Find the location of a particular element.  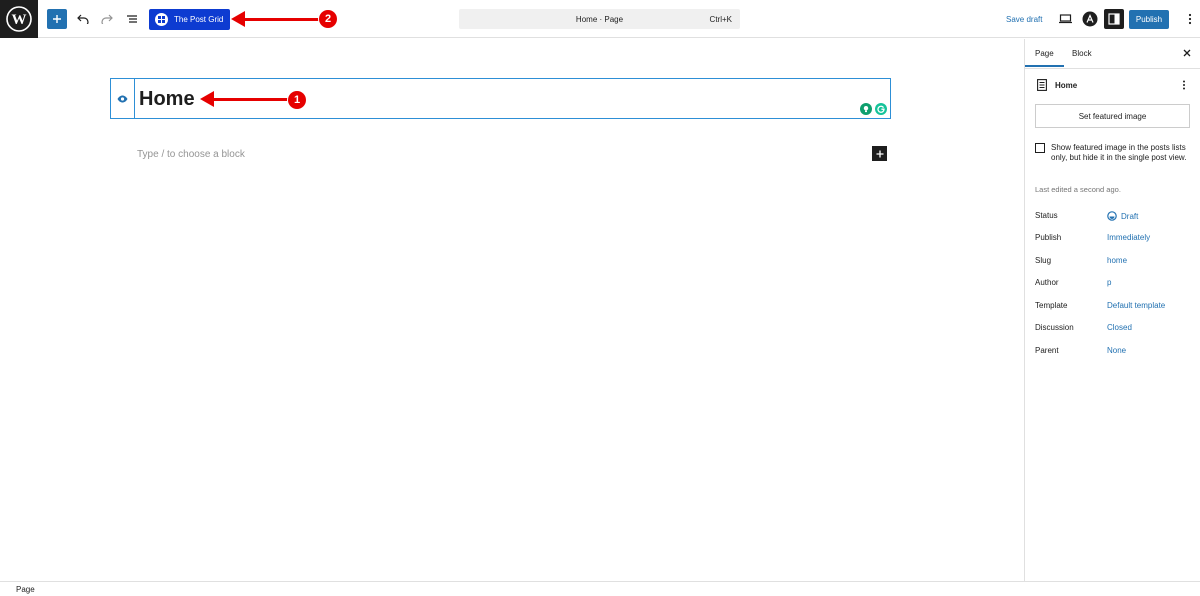

add-block-button is located at coordinates (879, 153).